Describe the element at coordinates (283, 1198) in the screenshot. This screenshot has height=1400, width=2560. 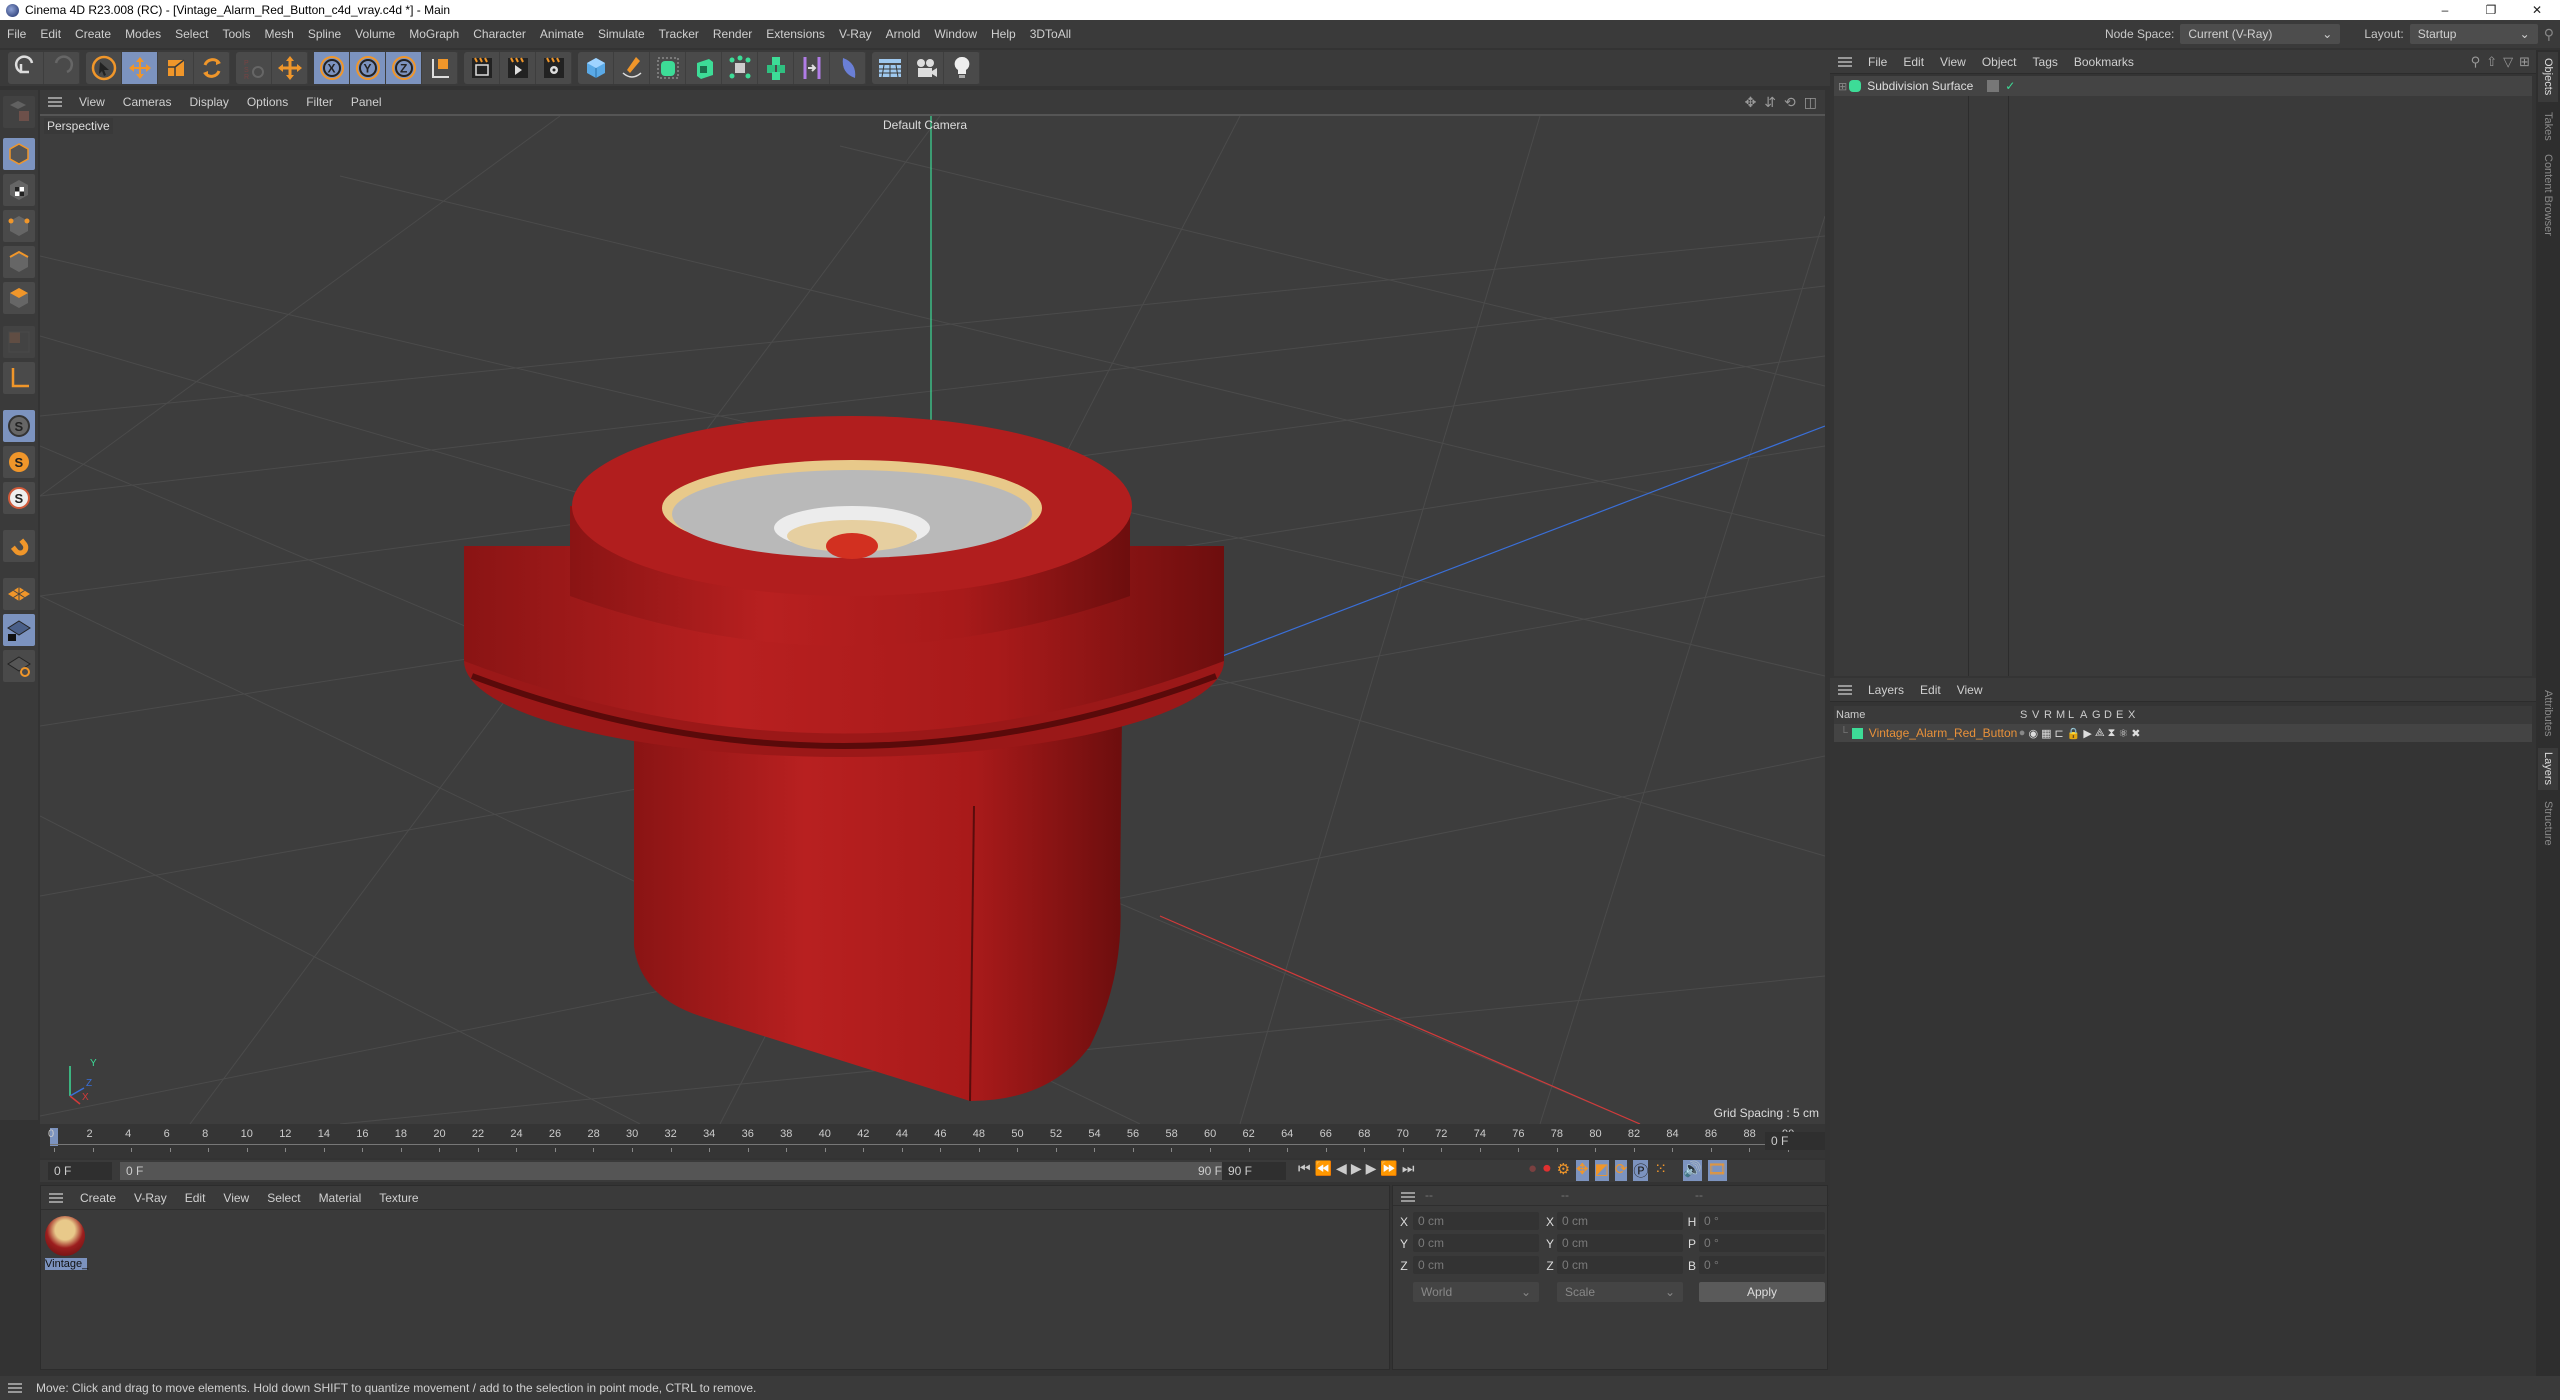
I see `material-menu-select: Select` at that location.